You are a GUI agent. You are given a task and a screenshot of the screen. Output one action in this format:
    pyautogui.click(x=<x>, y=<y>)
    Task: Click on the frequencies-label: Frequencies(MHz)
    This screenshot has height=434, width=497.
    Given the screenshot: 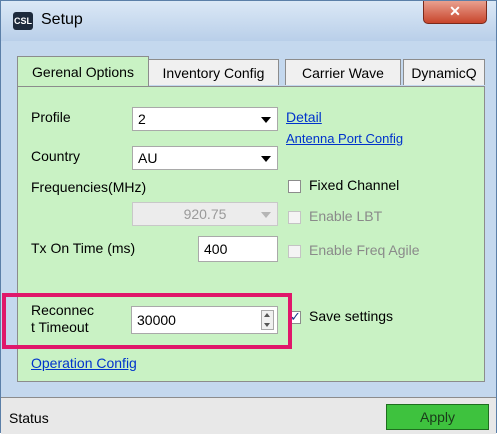 What is the action you would take?
    pyautogui.click(x=89, y=187)
    